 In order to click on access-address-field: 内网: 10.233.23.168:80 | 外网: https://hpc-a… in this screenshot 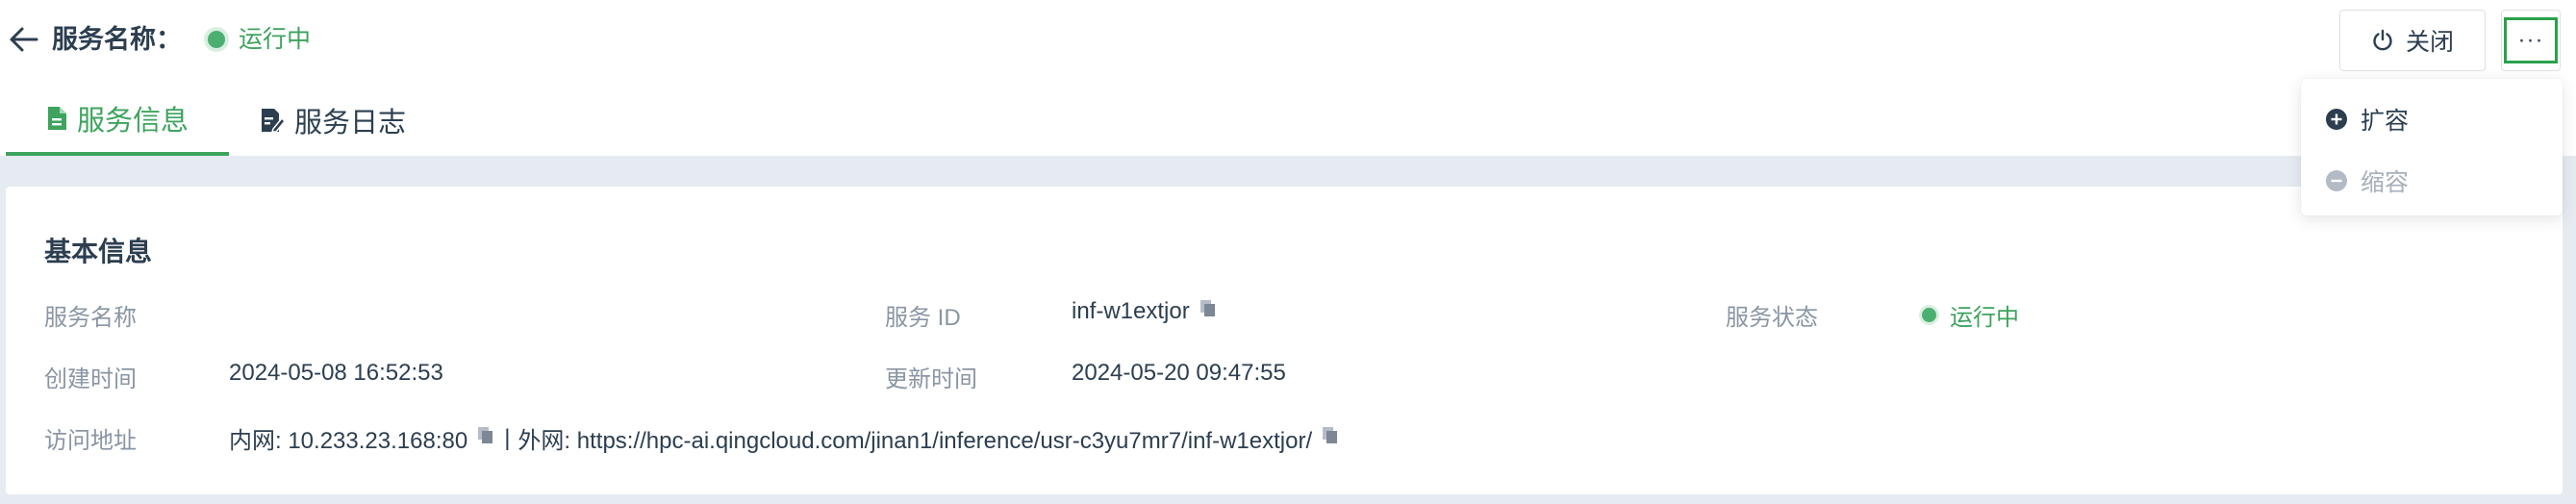, I will do `click(784, 438)`.